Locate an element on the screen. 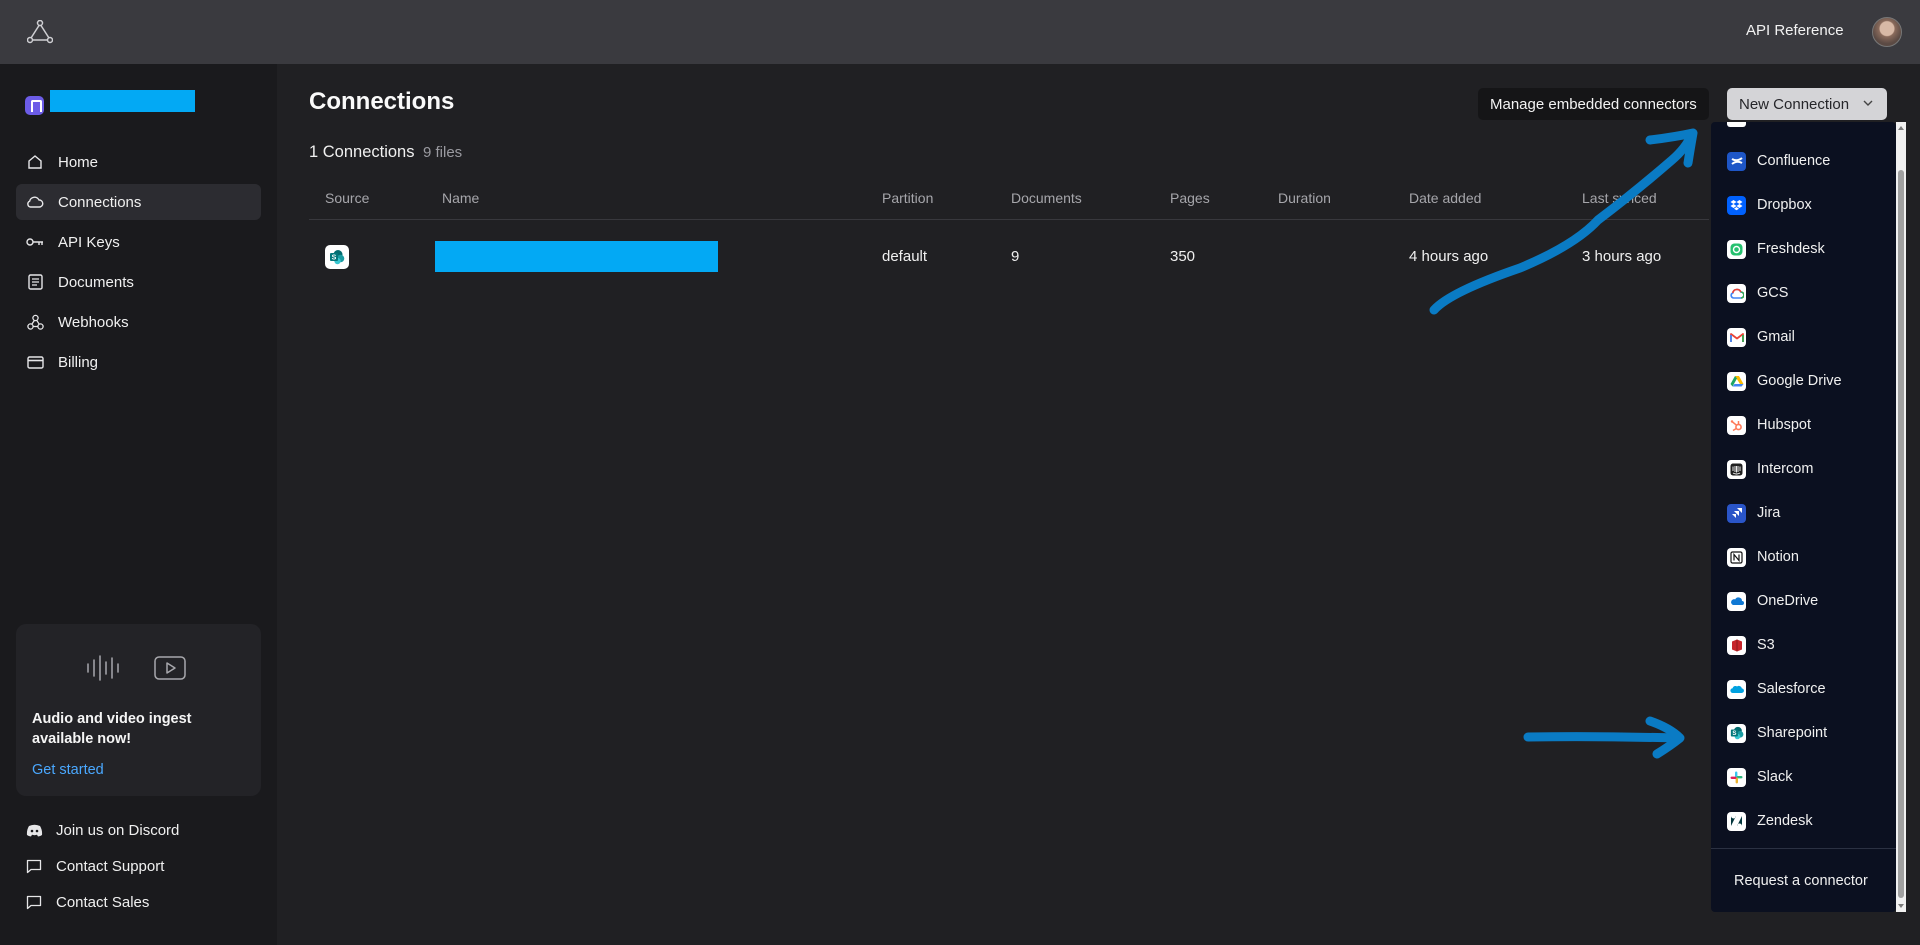  sidebar-item-webhooks: Webhooks is located at coordinates (138, 322).